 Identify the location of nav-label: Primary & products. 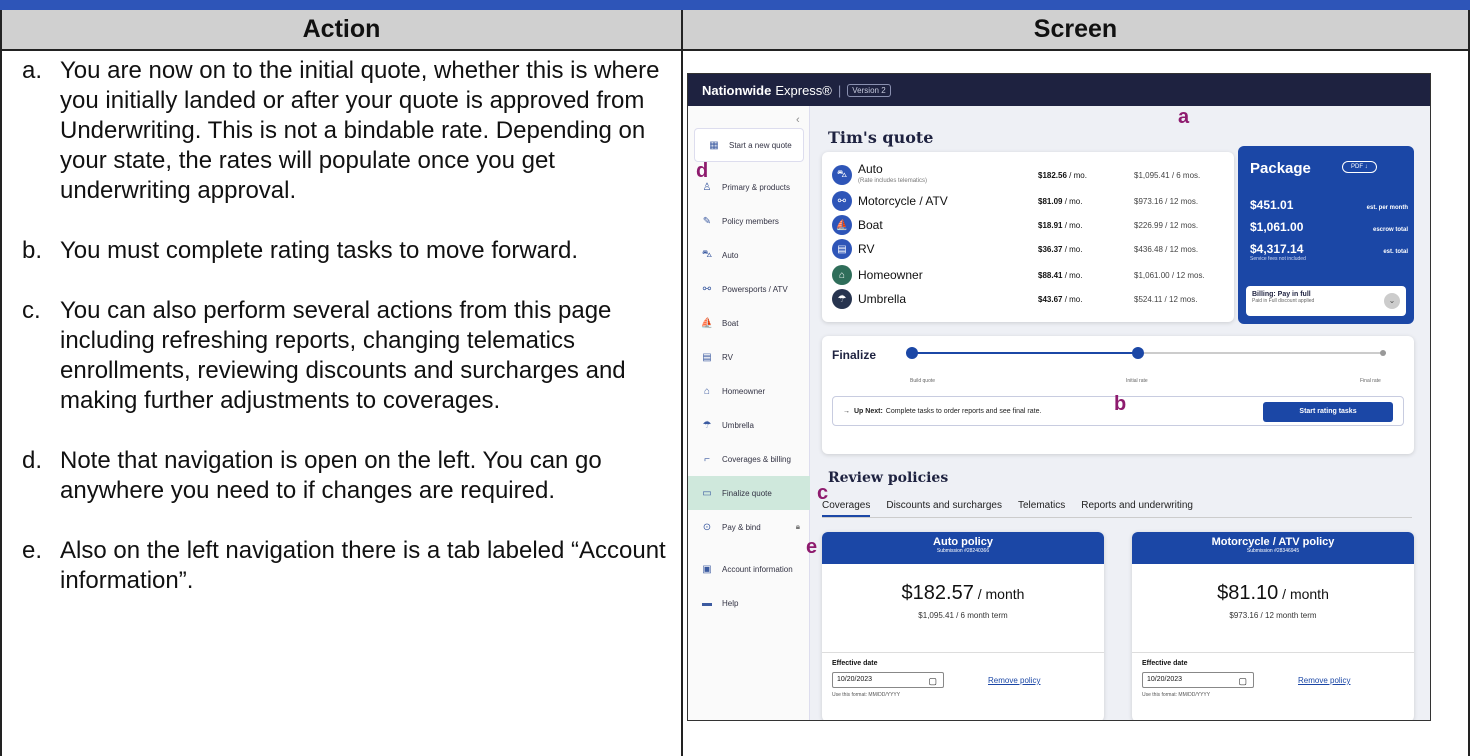
(756, 187).